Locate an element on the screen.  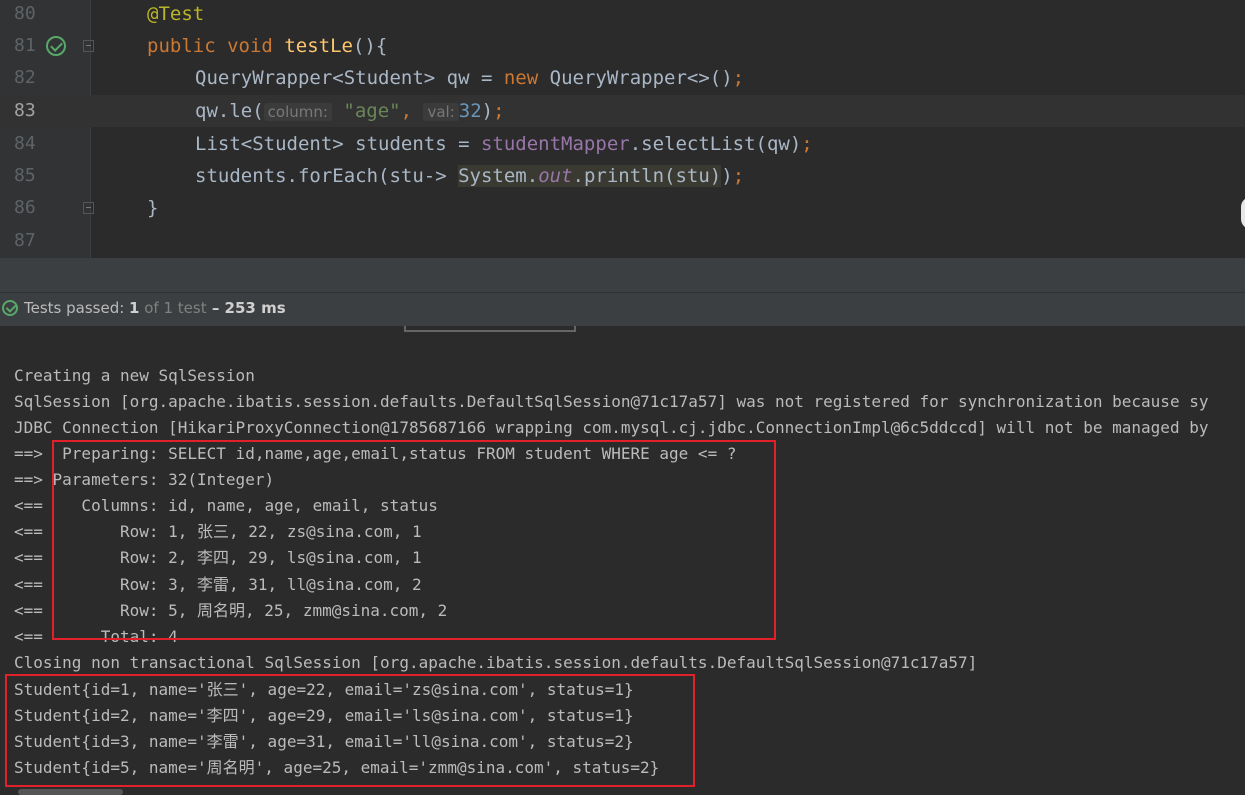
line-number: 83 is located at coordinates (25, 110).